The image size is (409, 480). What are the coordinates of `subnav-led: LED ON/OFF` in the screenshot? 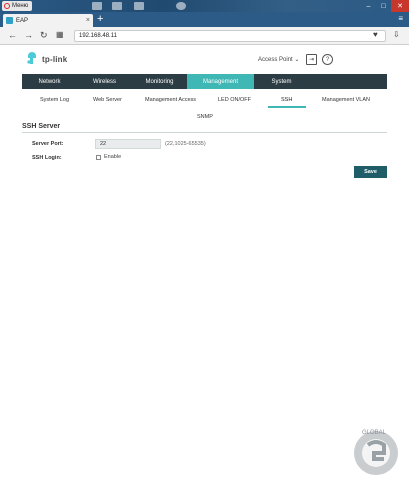 It's located at (234, 100).